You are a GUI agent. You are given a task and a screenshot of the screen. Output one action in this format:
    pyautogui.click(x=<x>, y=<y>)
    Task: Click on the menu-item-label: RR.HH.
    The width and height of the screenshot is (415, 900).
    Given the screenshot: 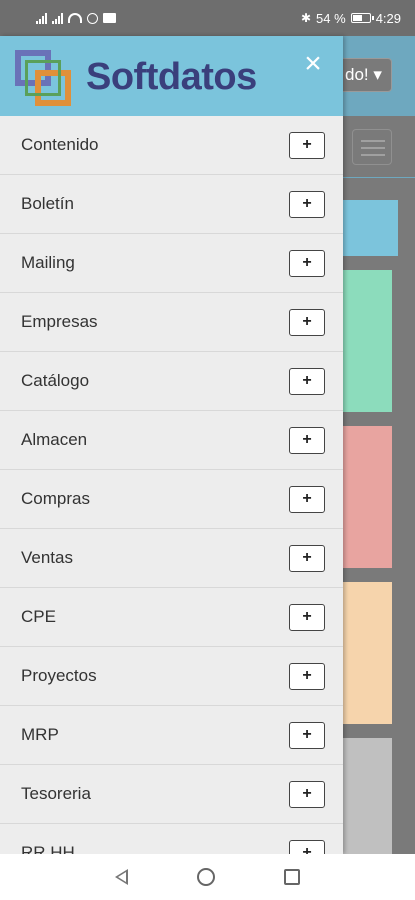 What is the action you would take?
    pyautogui.click(x=50, y=848)
    